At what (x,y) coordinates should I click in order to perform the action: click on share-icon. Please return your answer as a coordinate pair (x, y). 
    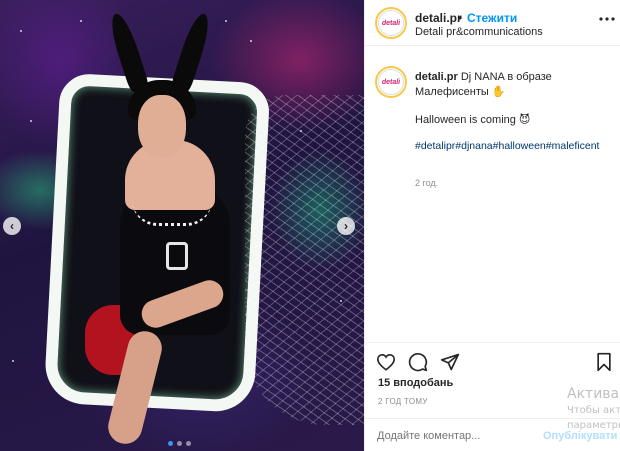
    Looking at the image, I should click on (450, 362).